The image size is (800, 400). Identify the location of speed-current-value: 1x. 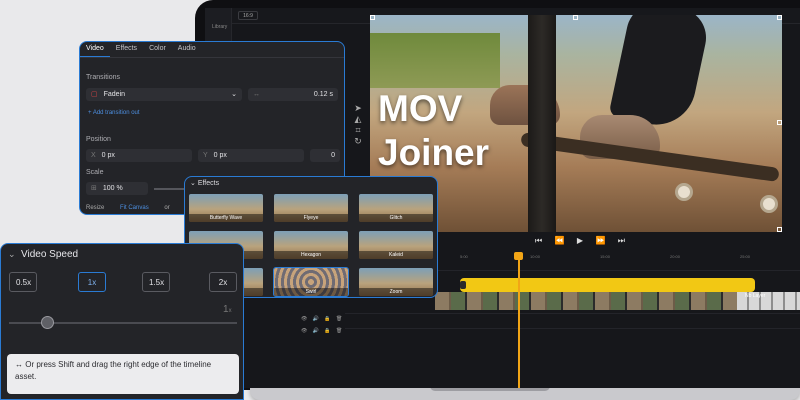
(227, 309).